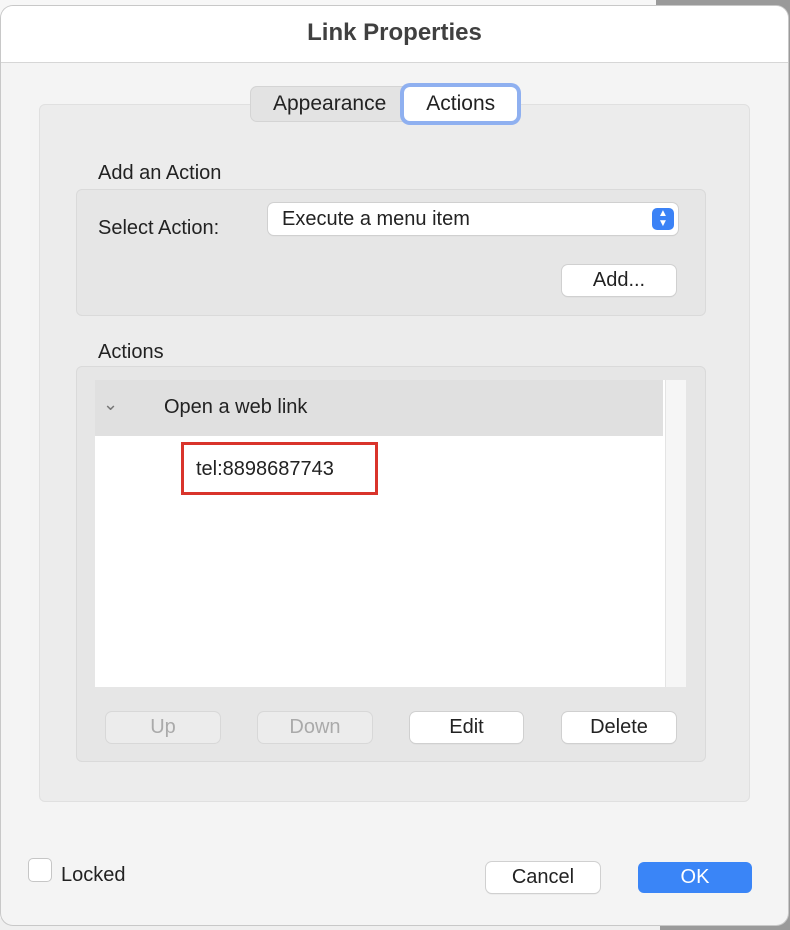  What do you see at coordinates (327, 104) in the screenshot?
I see `tab-appearance: Appearance` at bounding box center [327, 104].